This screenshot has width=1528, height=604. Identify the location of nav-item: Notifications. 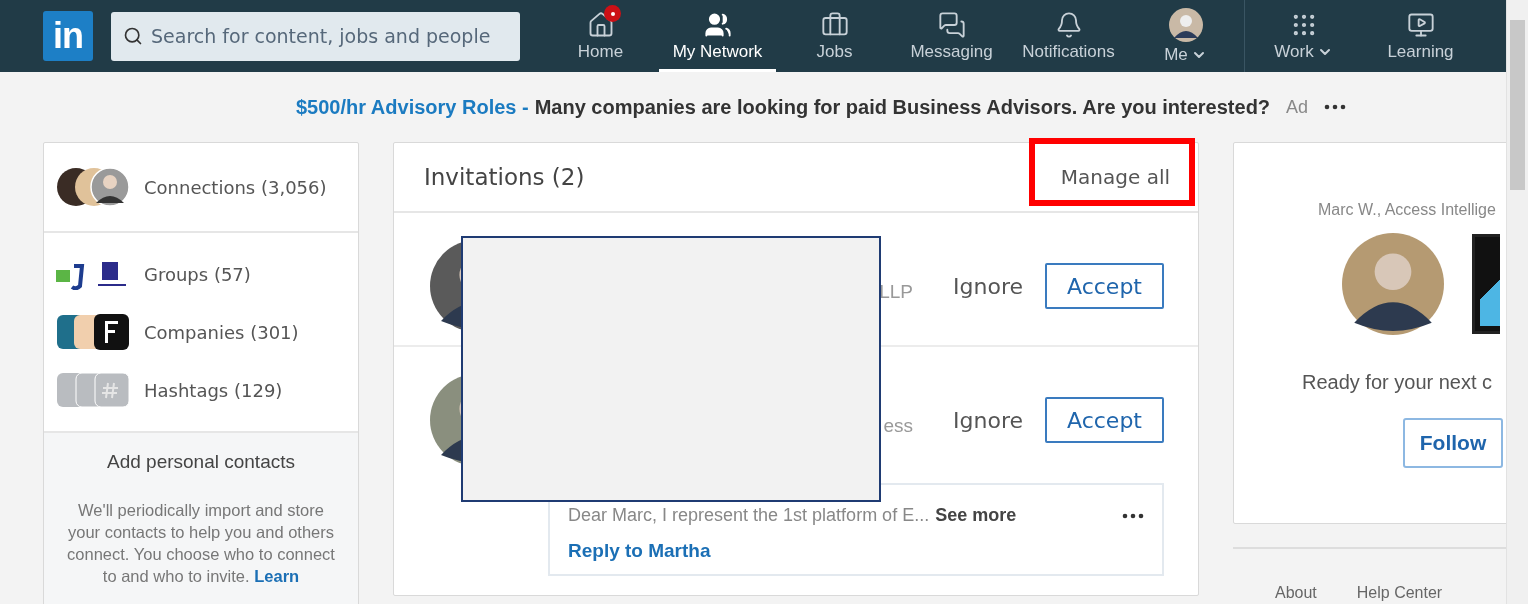
(1068, 36).